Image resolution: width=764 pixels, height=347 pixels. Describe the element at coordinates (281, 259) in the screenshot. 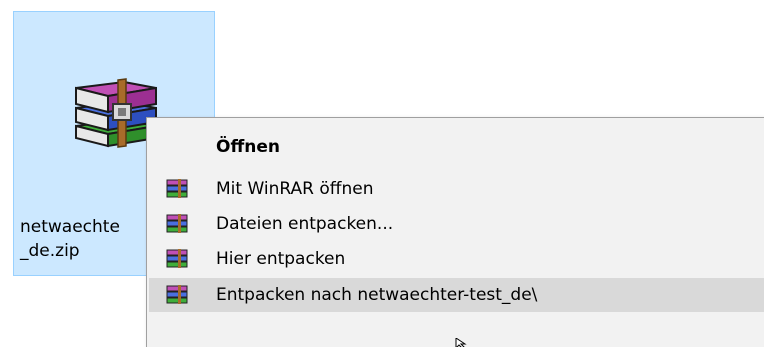

I see `menu-item-extract-here-label: Hier entpacken` at that location.